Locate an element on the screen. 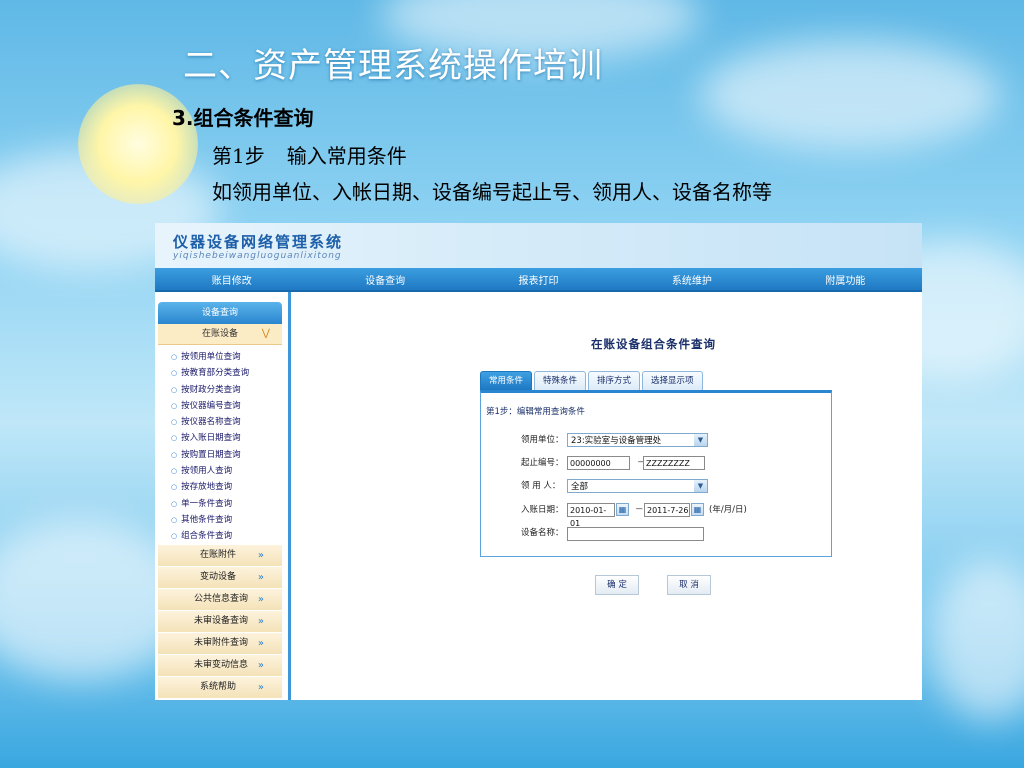  code-label: 起止编号： is located at coordinates (542, 463).